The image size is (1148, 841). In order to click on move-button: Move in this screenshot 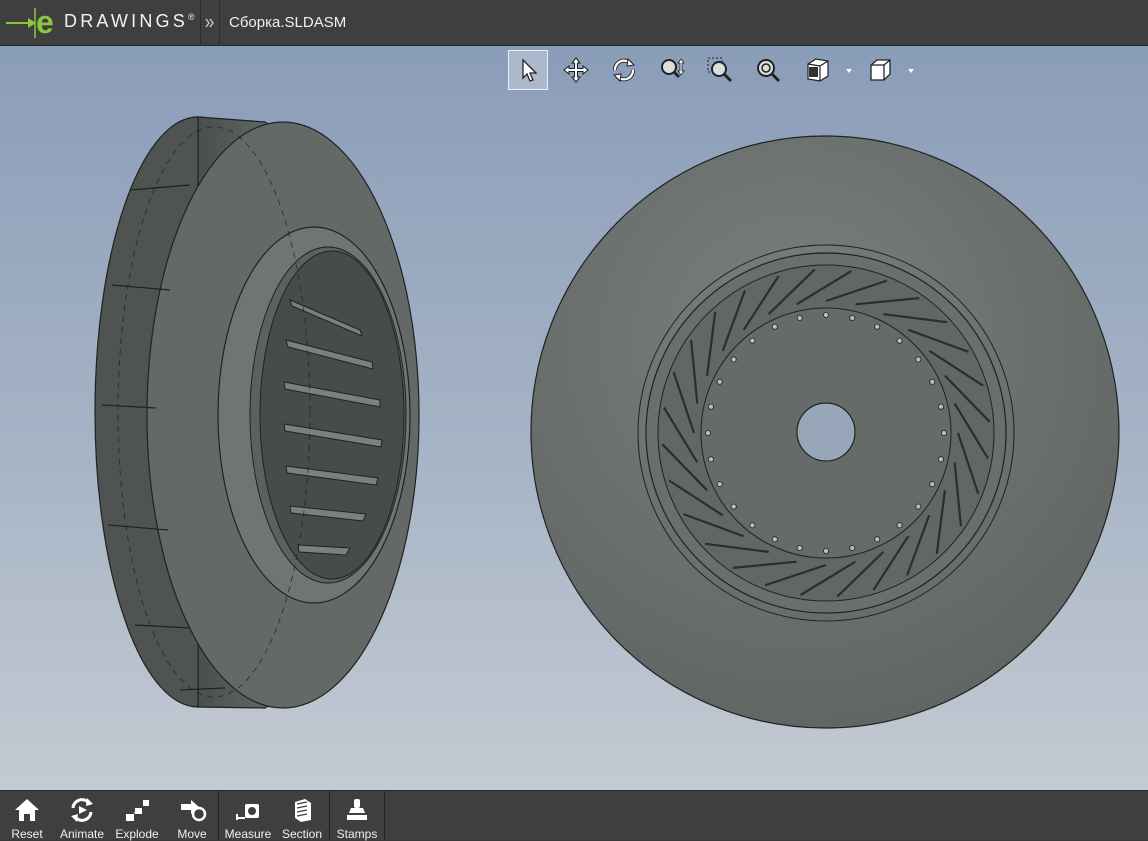, I will do `click(192, 816)`.